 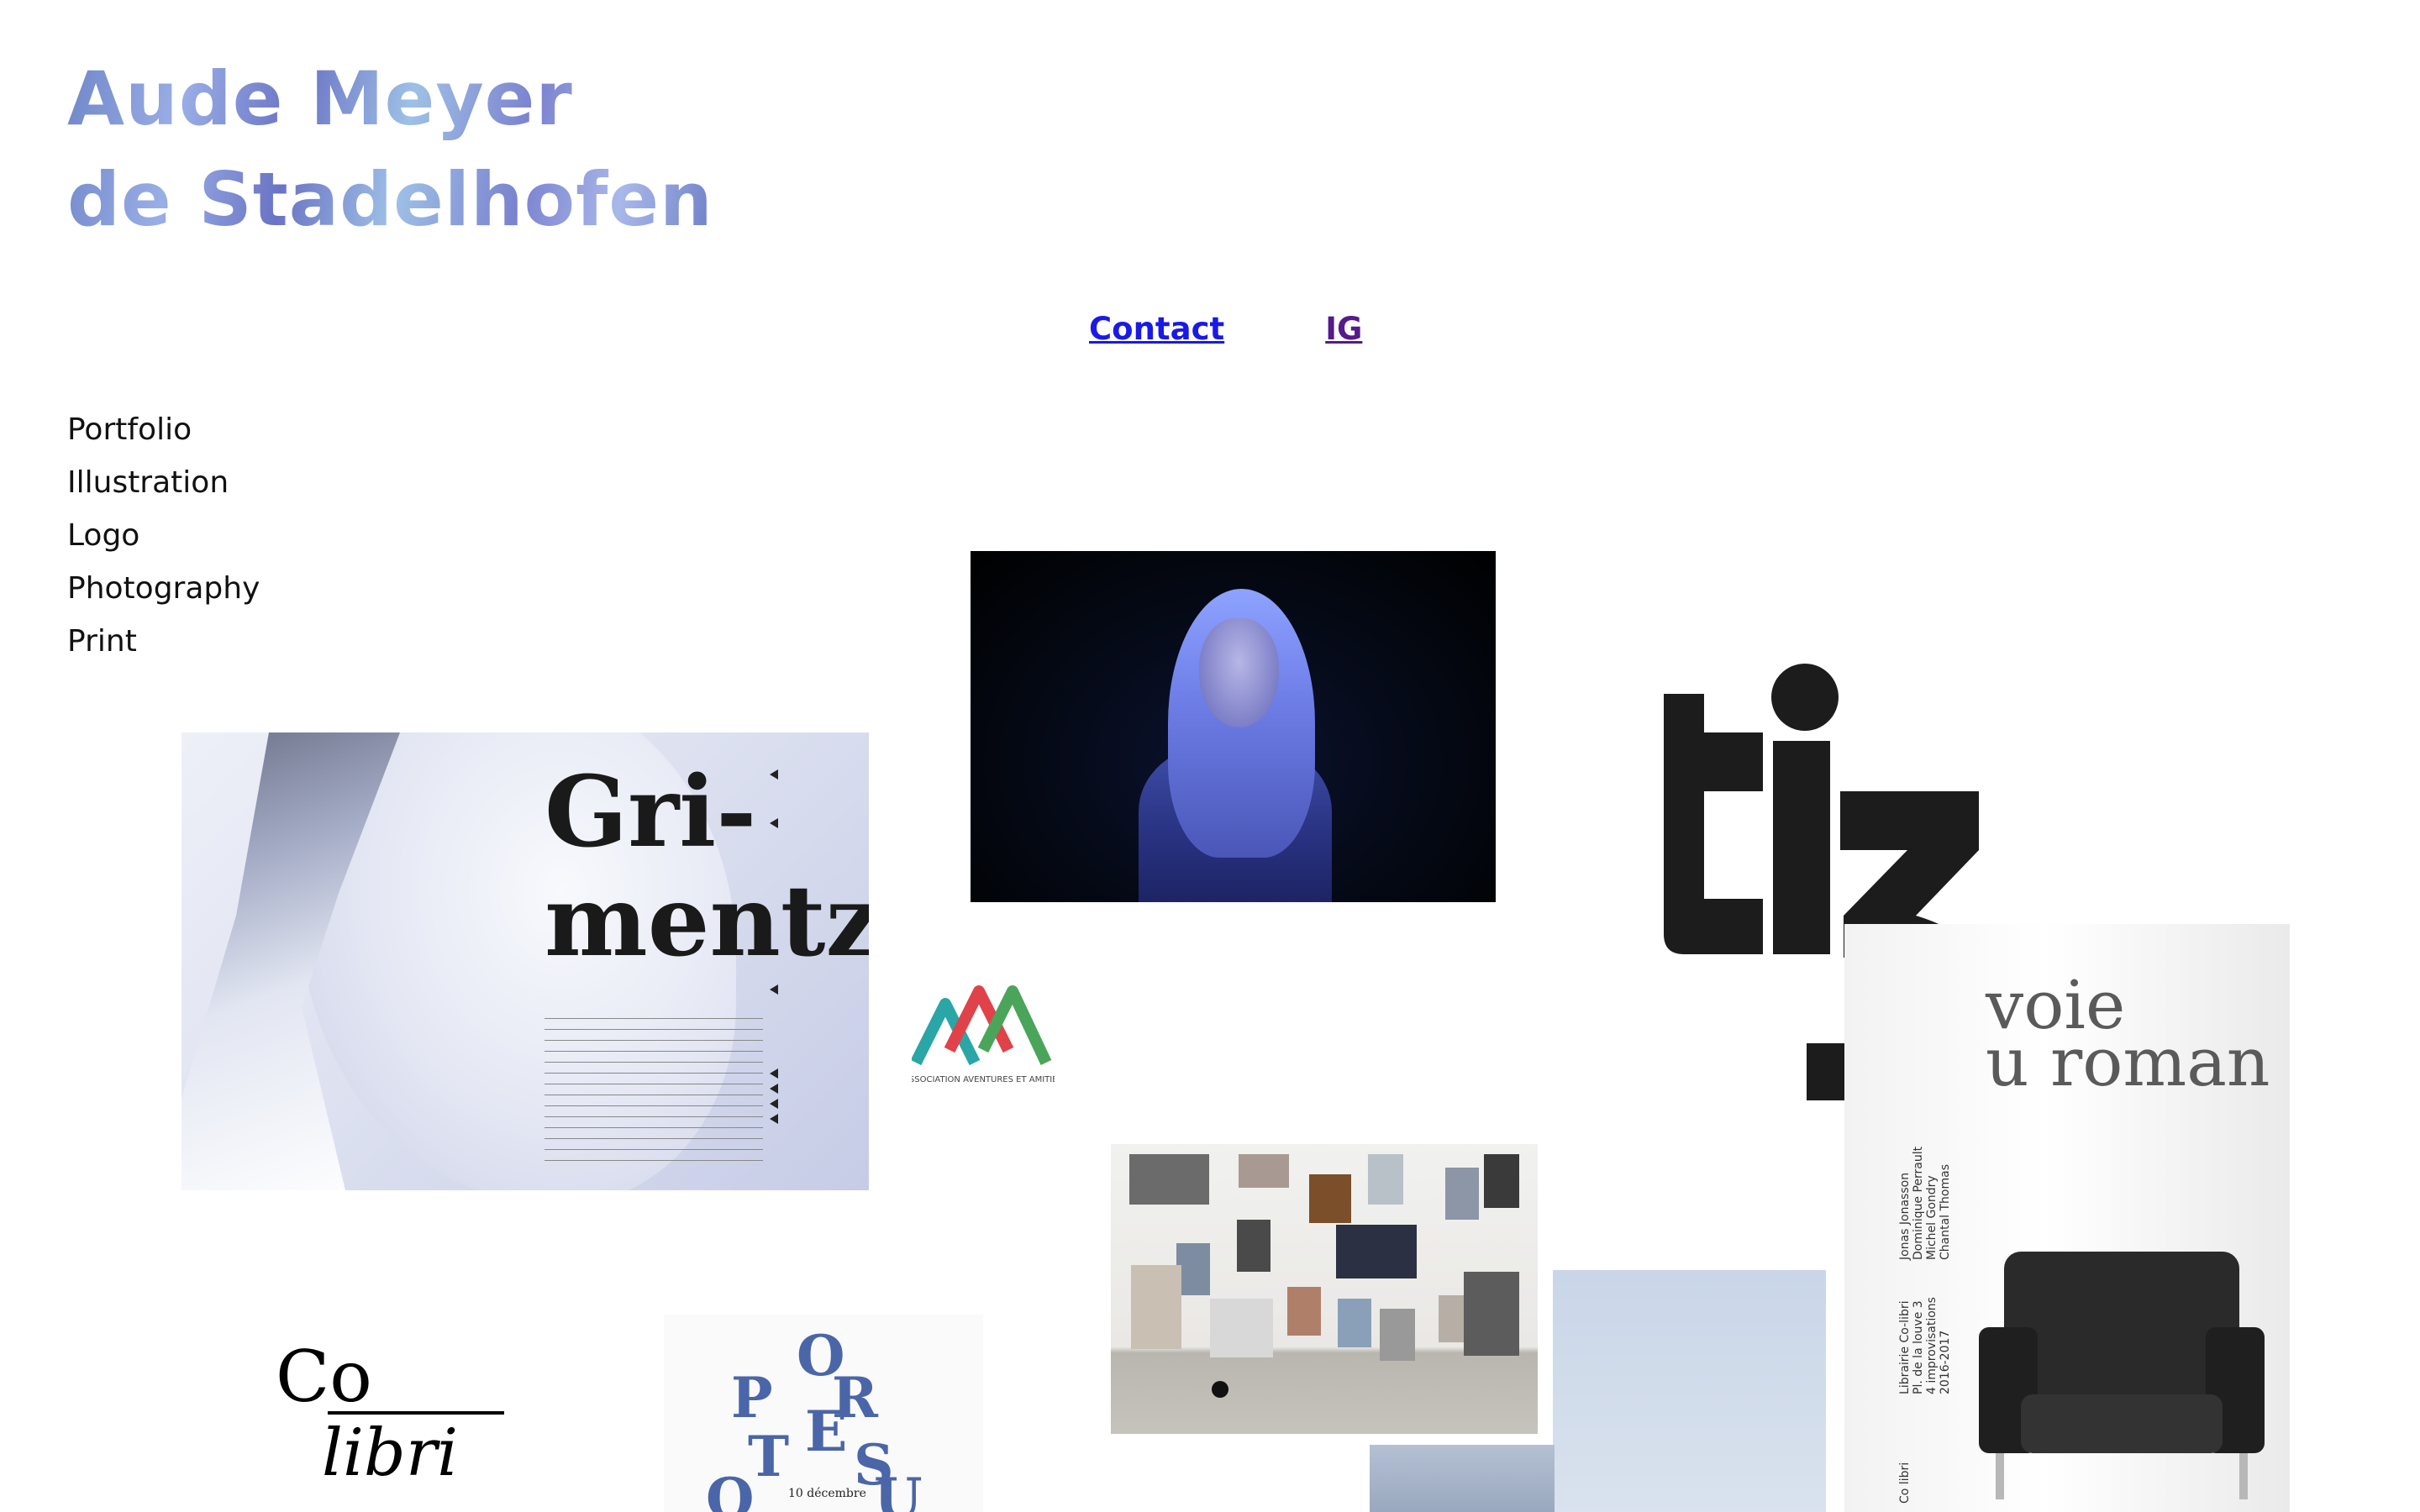 What do you see at coordinates (1463, 1478) in the screenshot?
I see `building-photo-thumbnail` at bounding box center [1463, 1478].